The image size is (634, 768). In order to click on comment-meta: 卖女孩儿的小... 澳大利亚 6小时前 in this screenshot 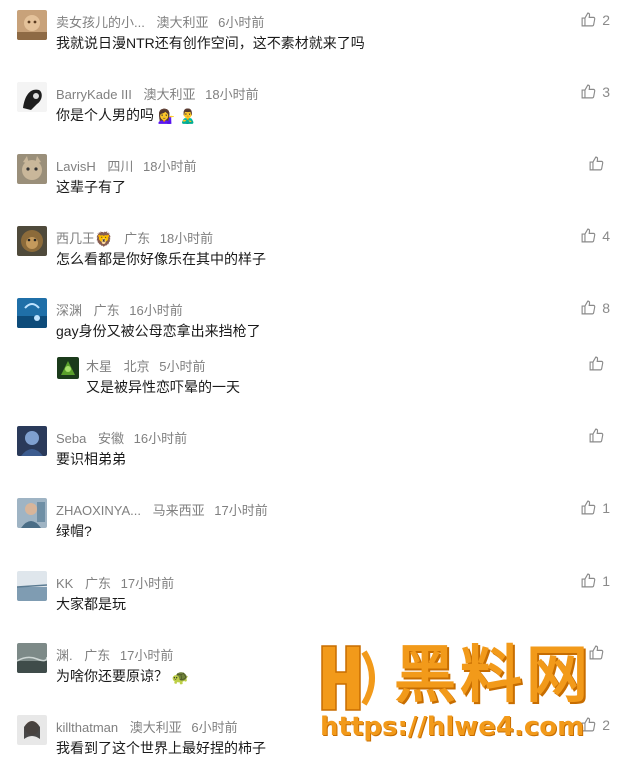, I will do `click(160, 21)`.